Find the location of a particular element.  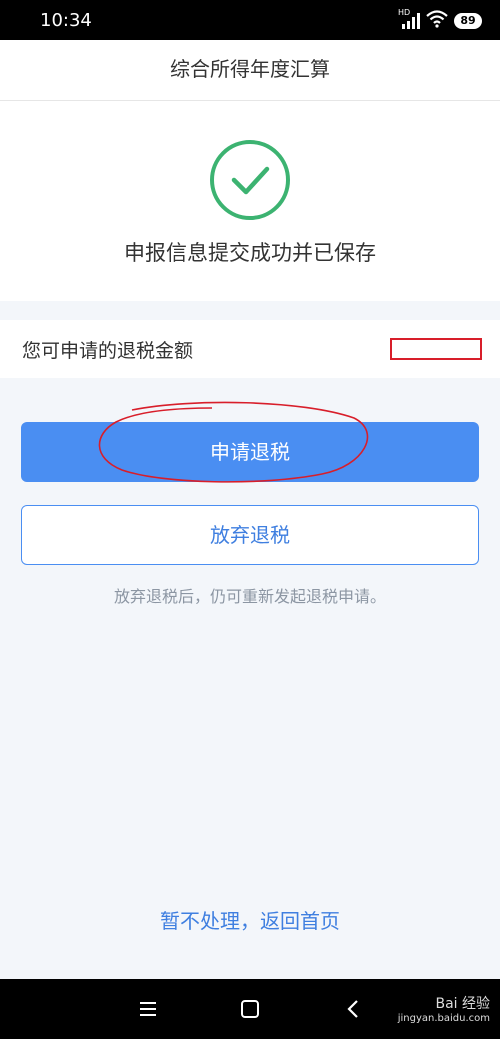

battery-indicator: 89 is located at coordinates (468, 21).